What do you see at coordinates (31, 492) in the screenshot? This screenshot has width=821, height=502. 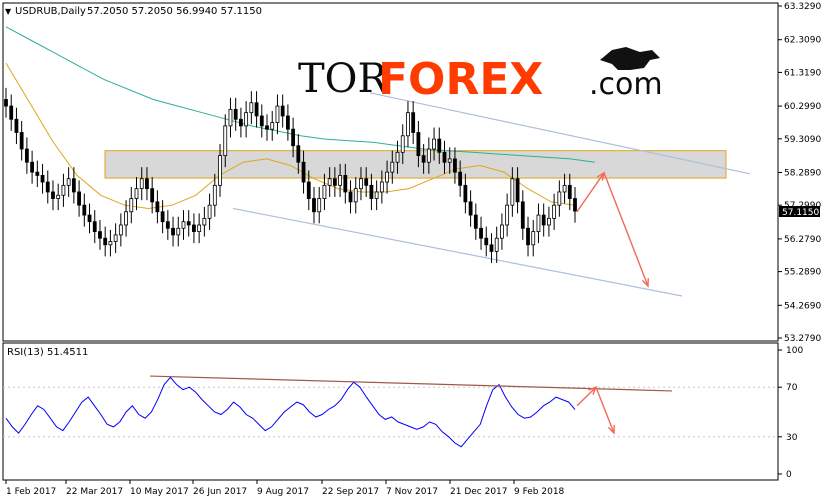 I see `x-tick-label: 1 Feb 2017` at bounding box center [31, 492].